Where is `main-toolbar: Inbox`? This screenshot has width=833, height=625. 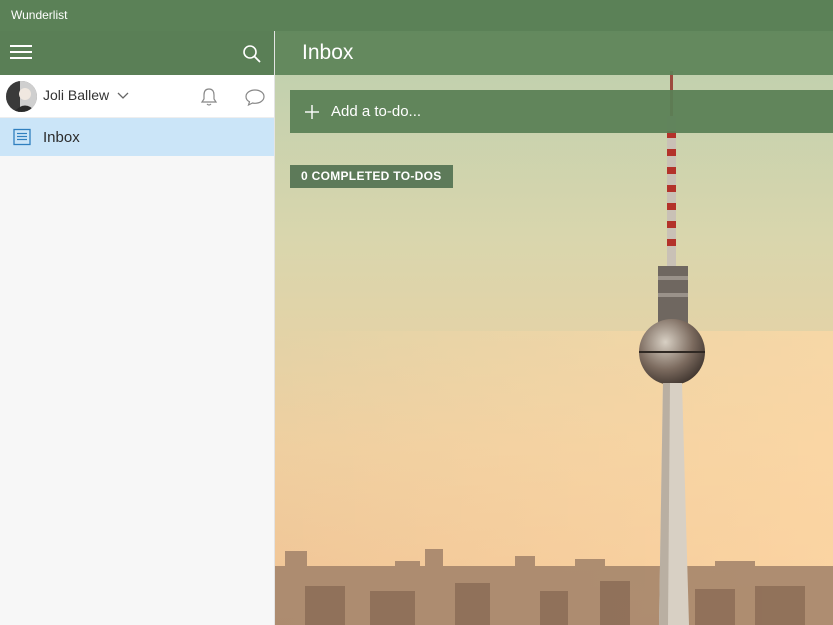
main-toolbar: Inbox is located at coordinates (554, 53).